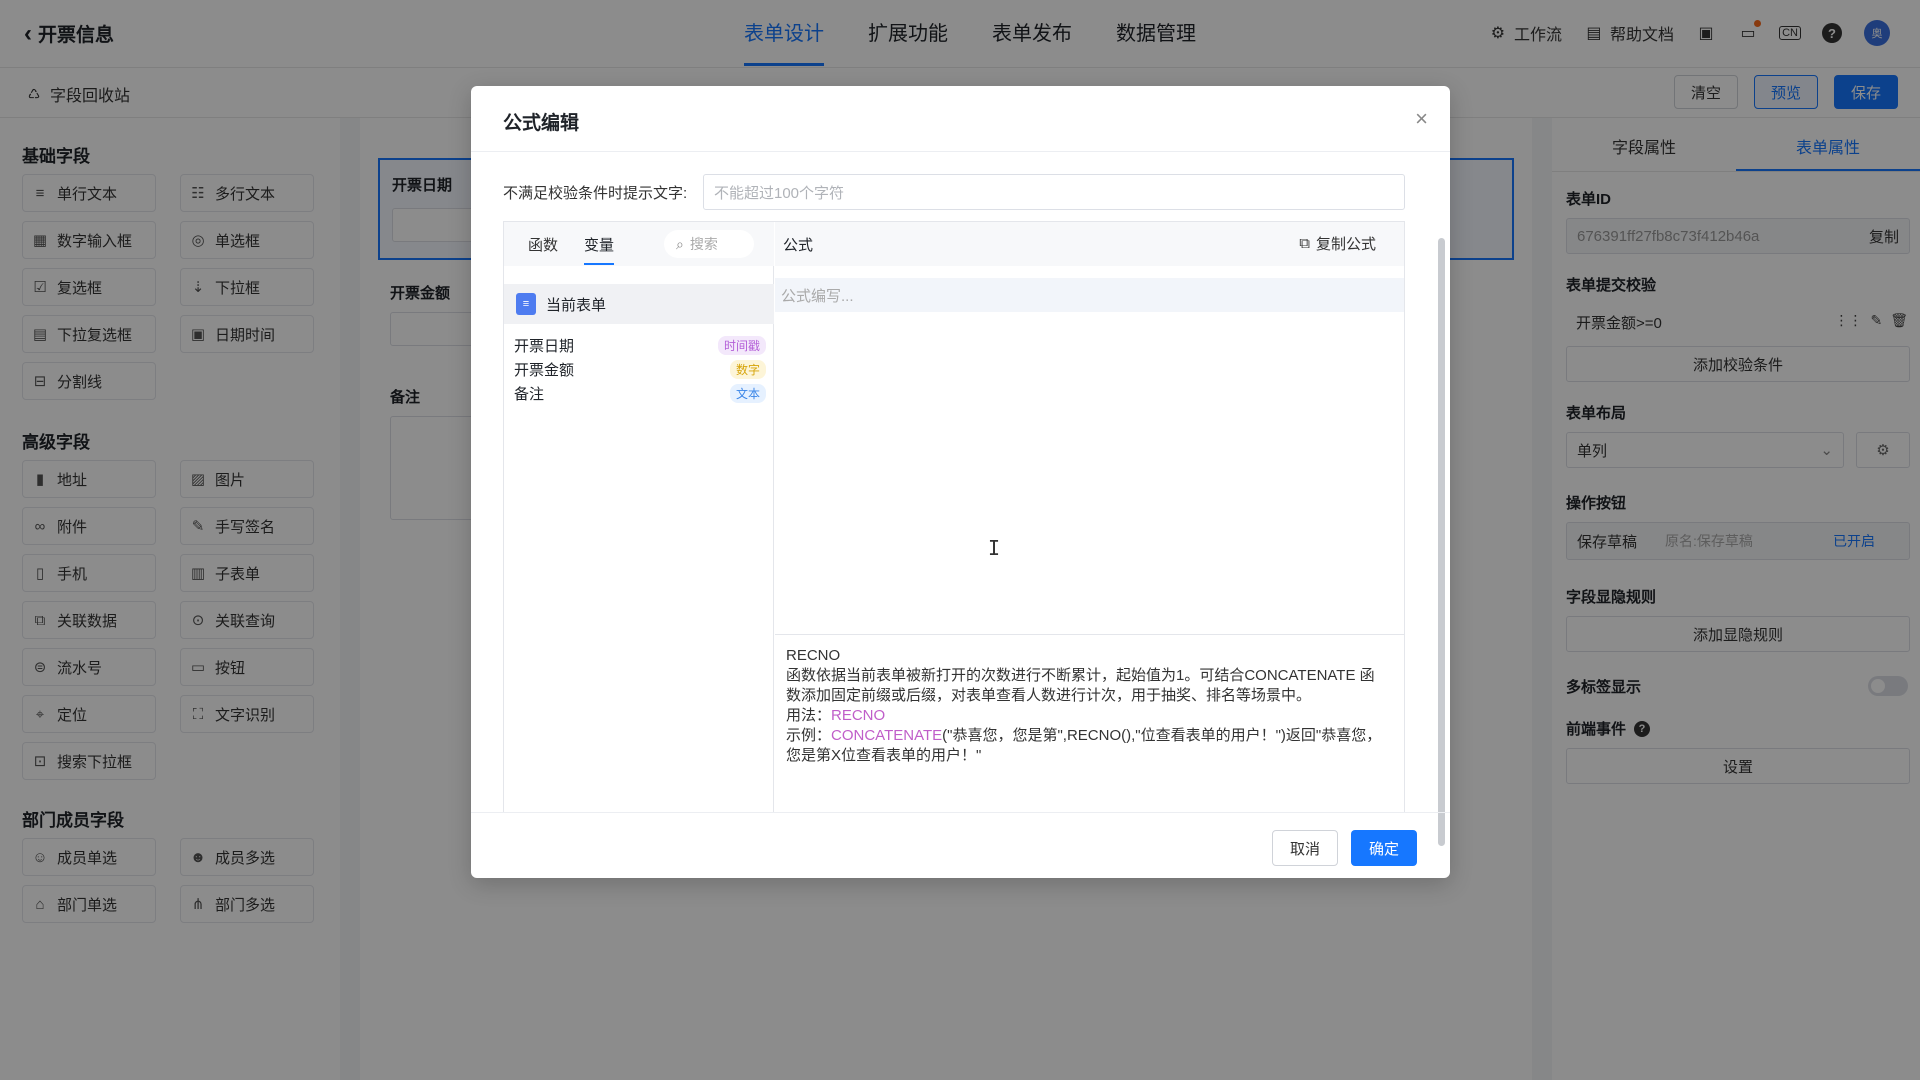 This screenshot has height=1080, width=1920. I want to click on current-form-group: ≡ 当前表单, so click(639, 304).